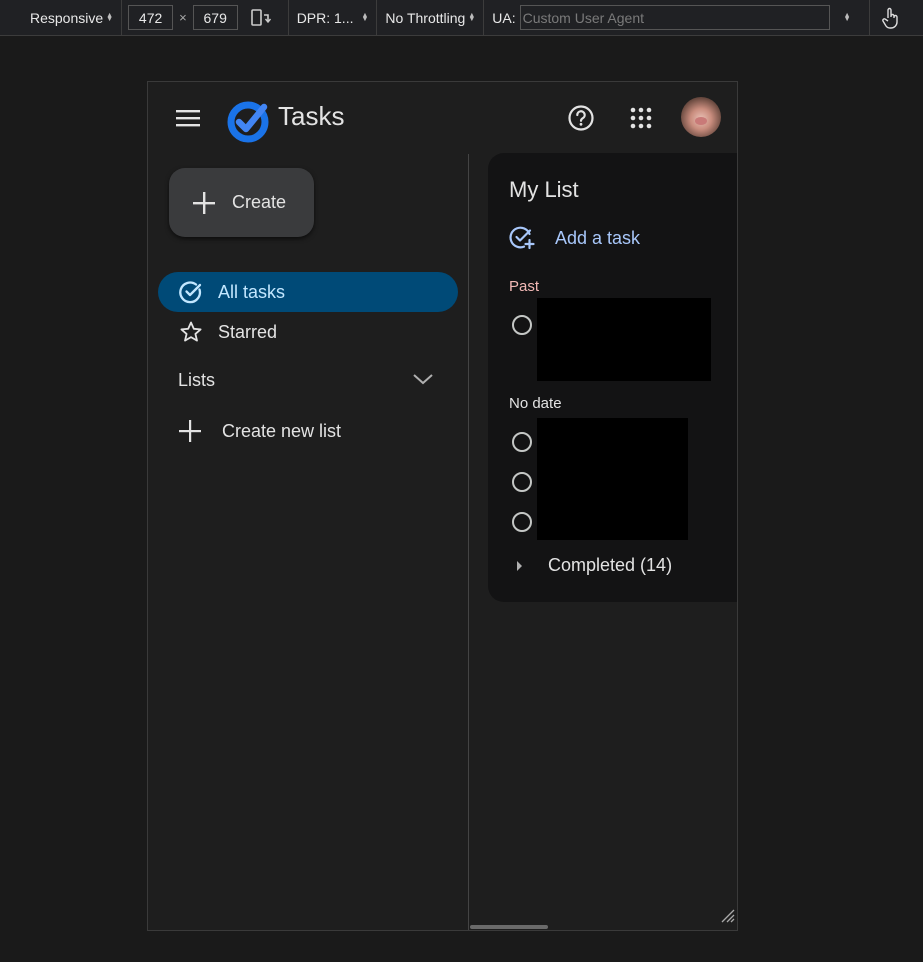  What do you see at coordinates (215, 17) in the screenshot?
I see `height-input: 679` at bounding box center [215, 17].